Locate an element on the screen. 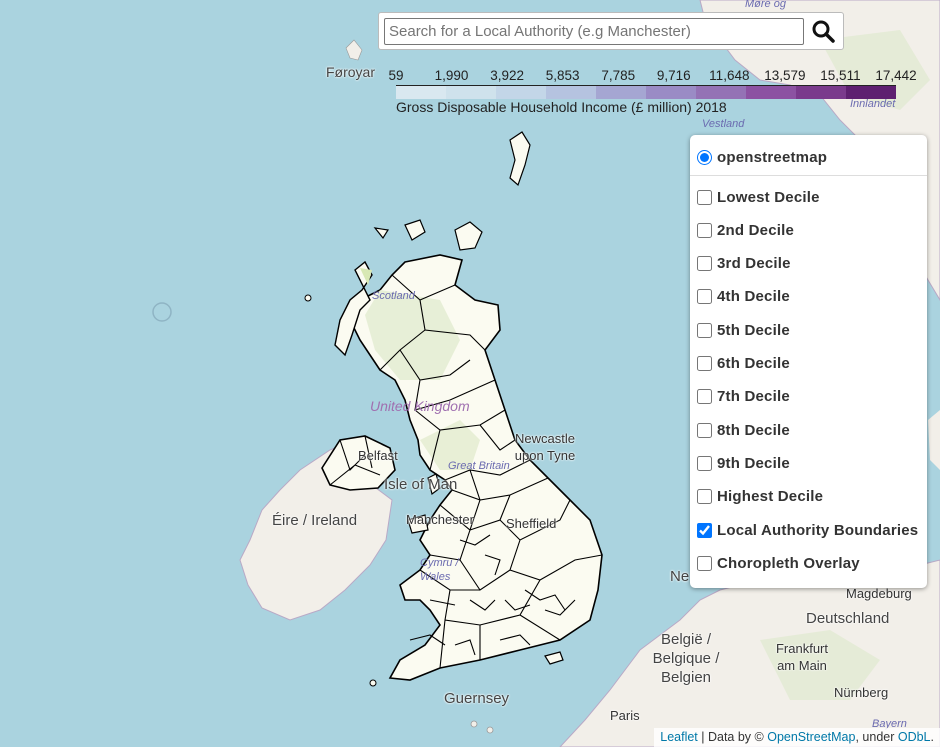 The height and width of the screenshot is (747, 940). search-control is located at coordinates (611, 31).